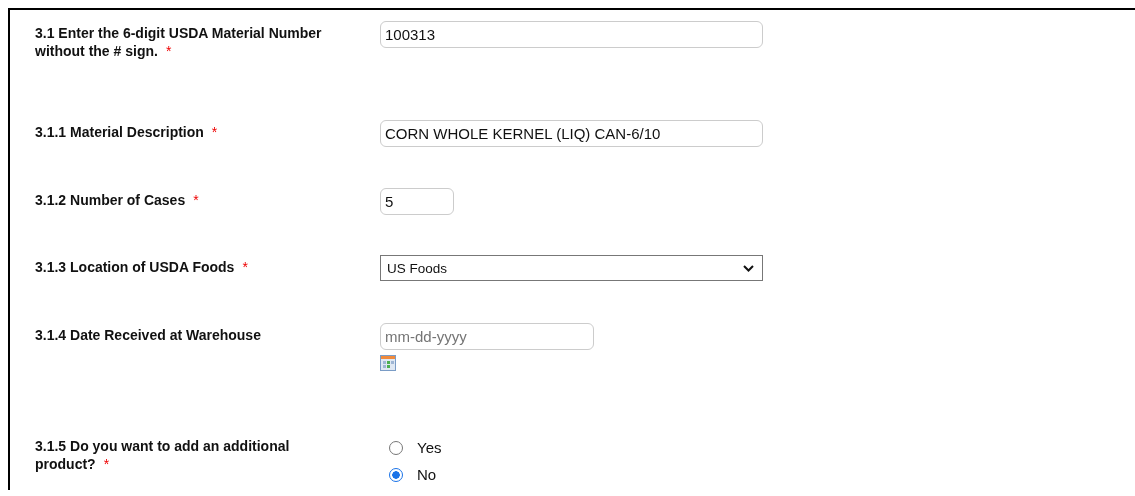  I want to click on question-label: 3.1 Enter the 6-digit USDA Material Number without the # sign. *, so click(179, 42).